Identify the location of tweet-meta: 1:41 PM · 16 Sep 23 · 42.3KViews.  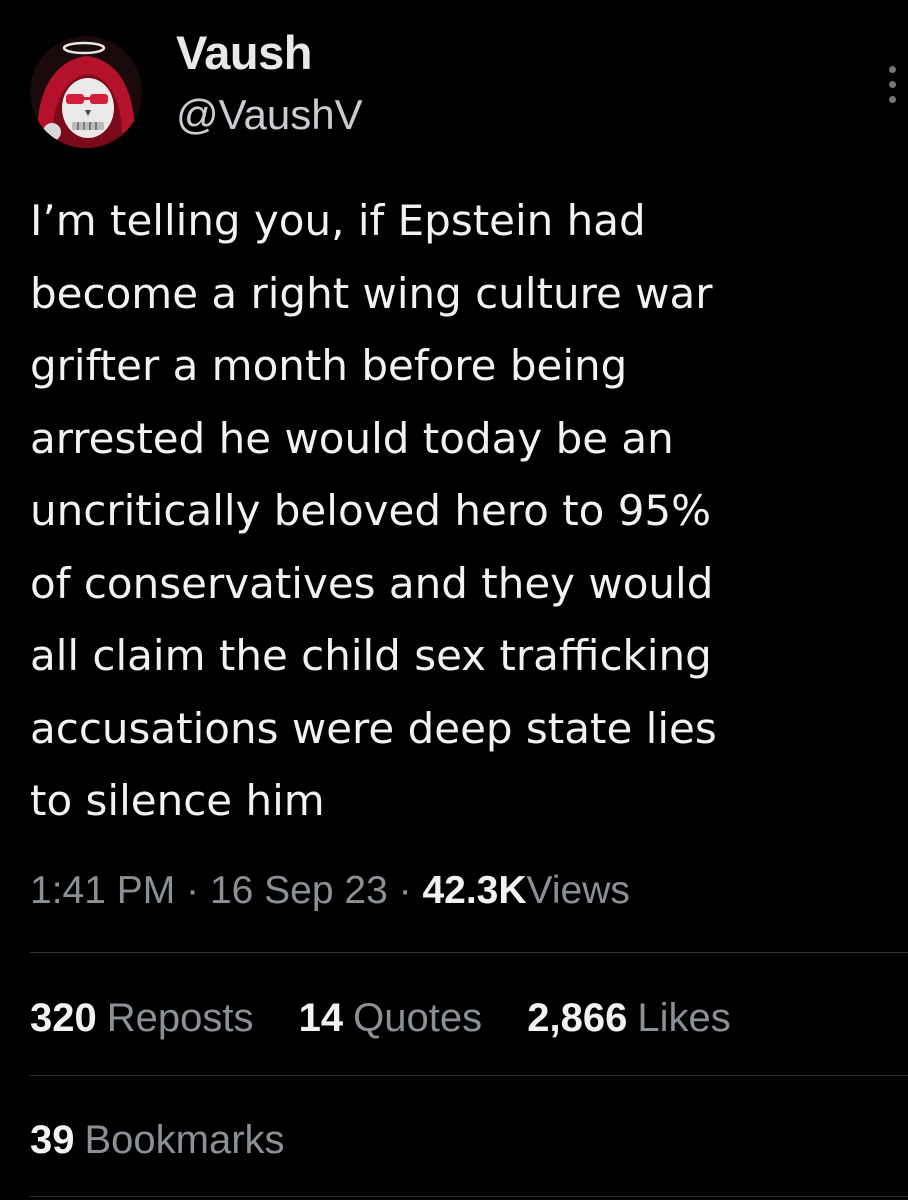
(330, 891).